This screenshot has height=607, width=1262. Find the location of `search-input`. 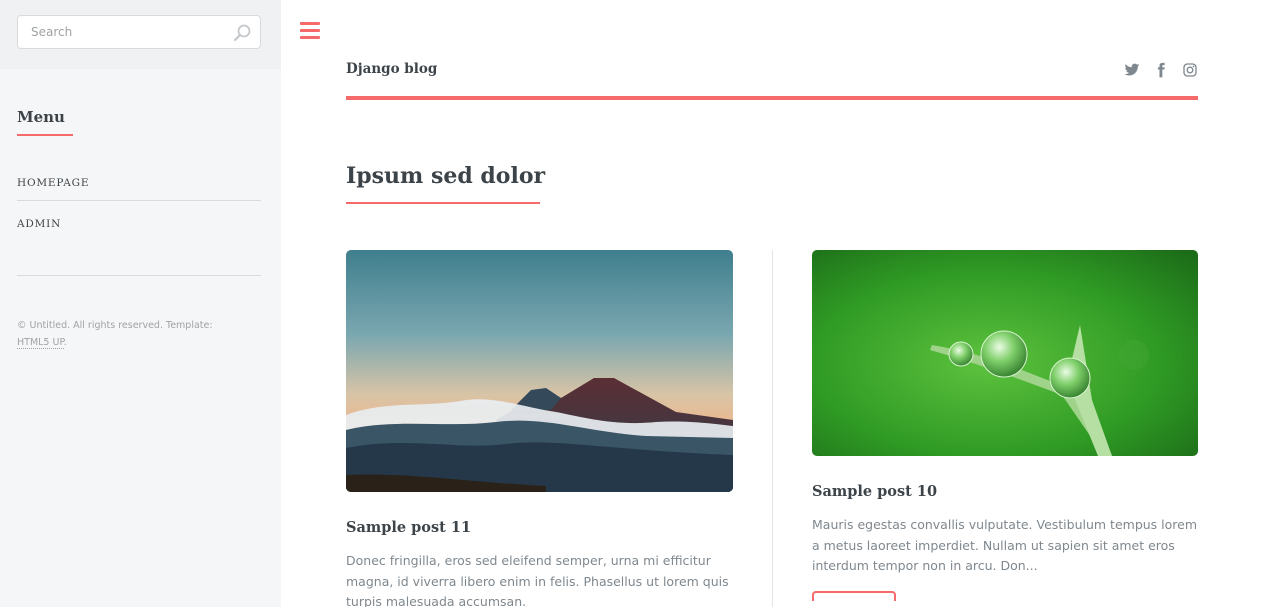

search-input is located at coordinates (139, 32).